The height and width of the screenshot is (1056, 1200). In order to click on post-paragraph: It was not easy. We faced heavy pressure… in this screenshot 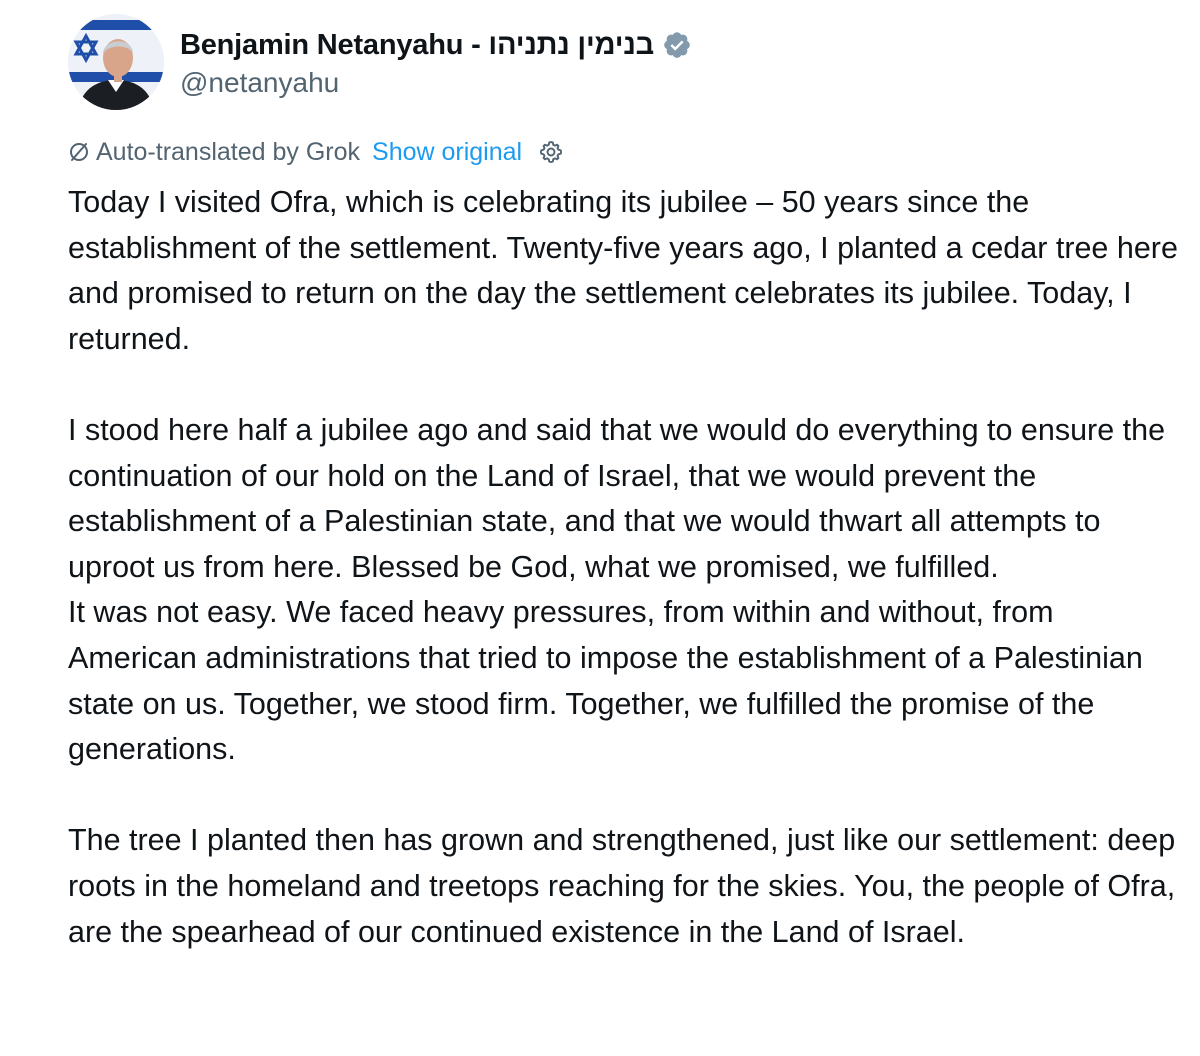, I will do `click(605, 681)`.